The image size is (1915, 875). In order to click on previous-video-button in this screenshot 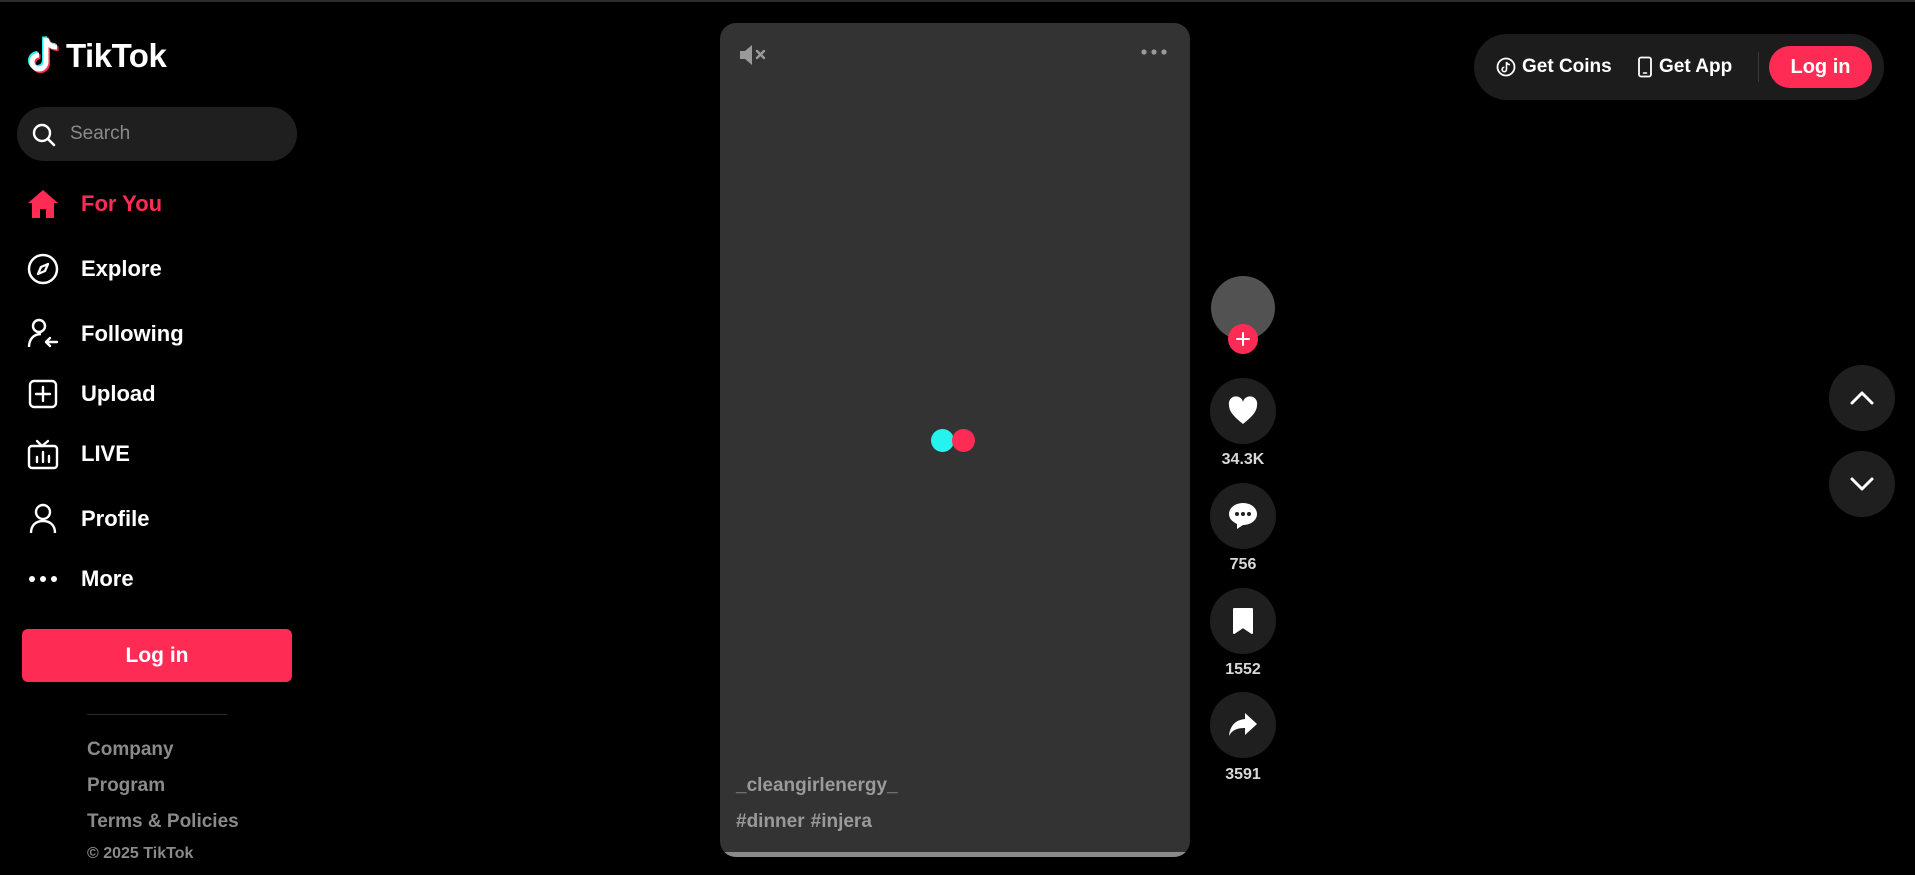, I will do `click(1862, 398)`.